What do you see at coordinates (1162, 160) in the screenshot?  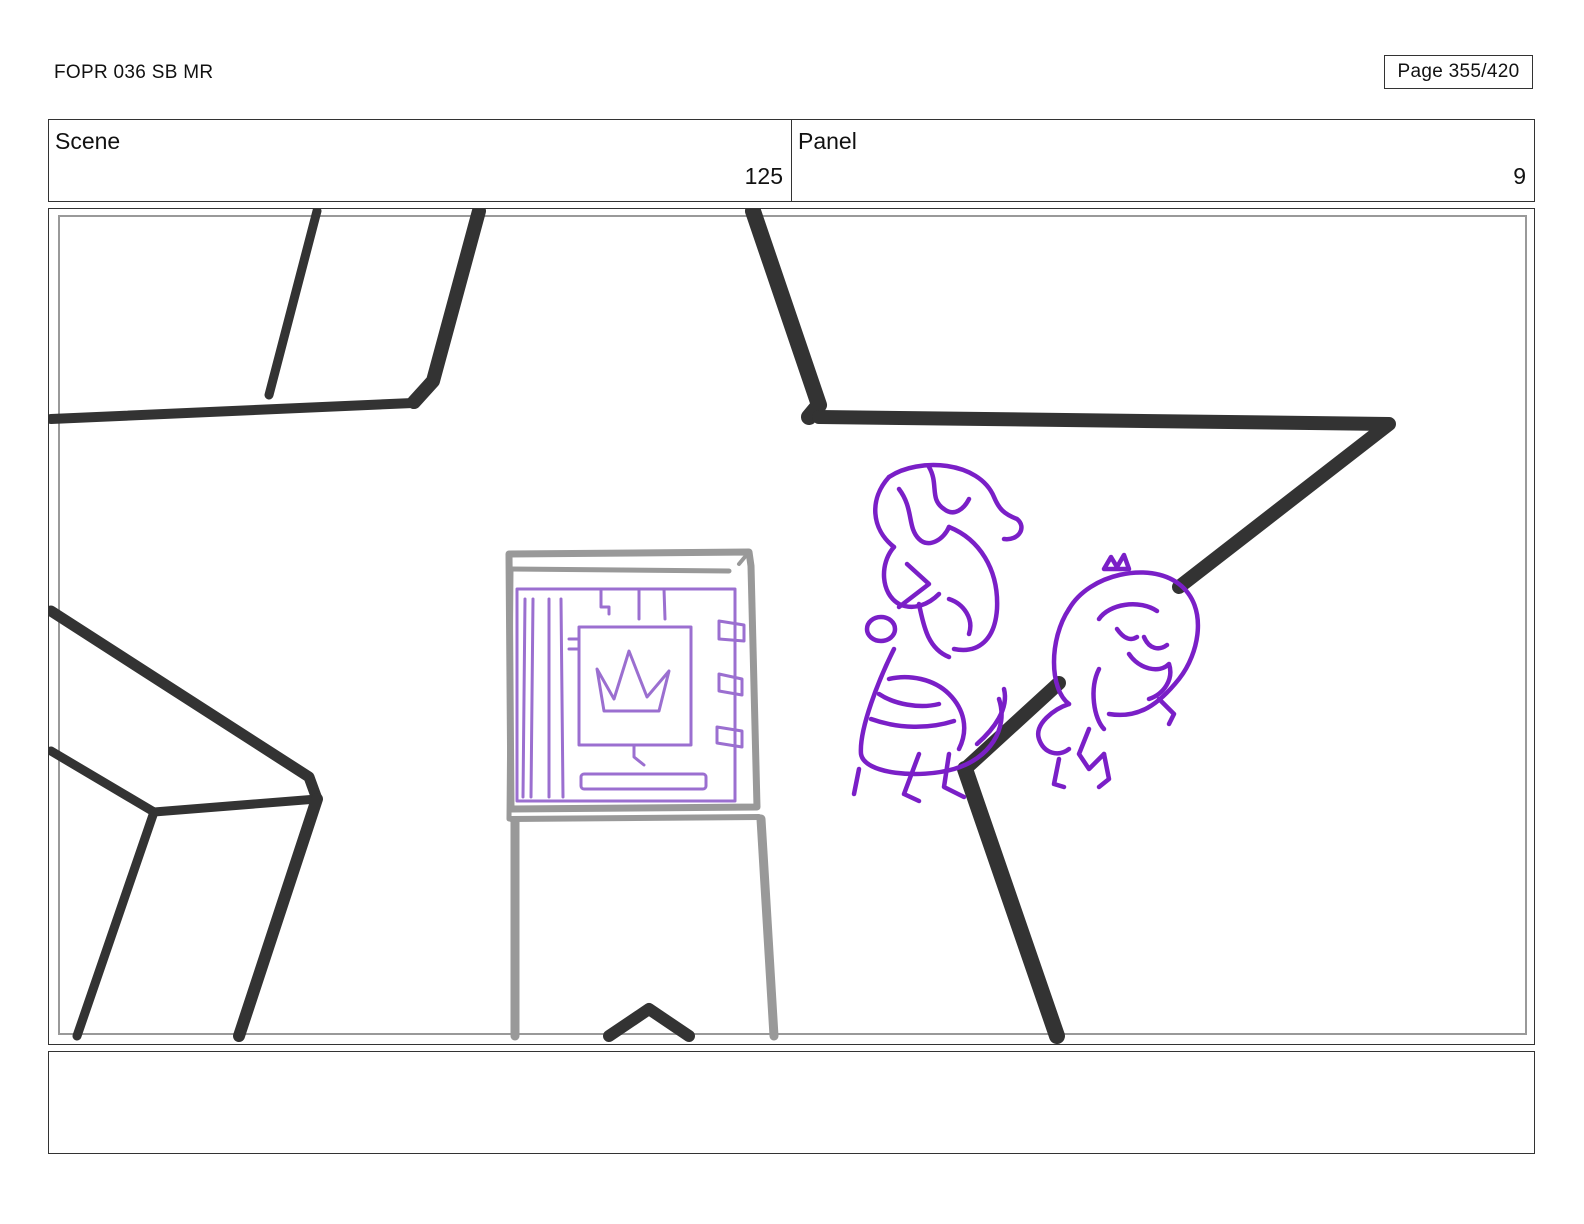 I see `panel-cell: Panel 9` at bounding box center [1162, 160].